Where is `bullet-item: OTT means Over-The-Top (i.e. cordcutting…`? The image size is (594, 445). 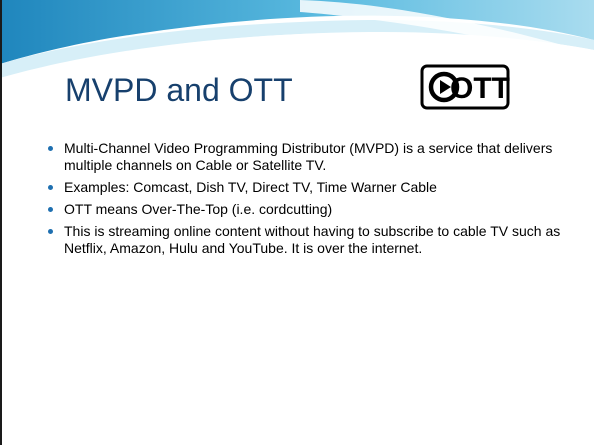 bullet-item: OTT means Over-The-Top (i.e. cordcutting… is located at coordinates (313, 209).